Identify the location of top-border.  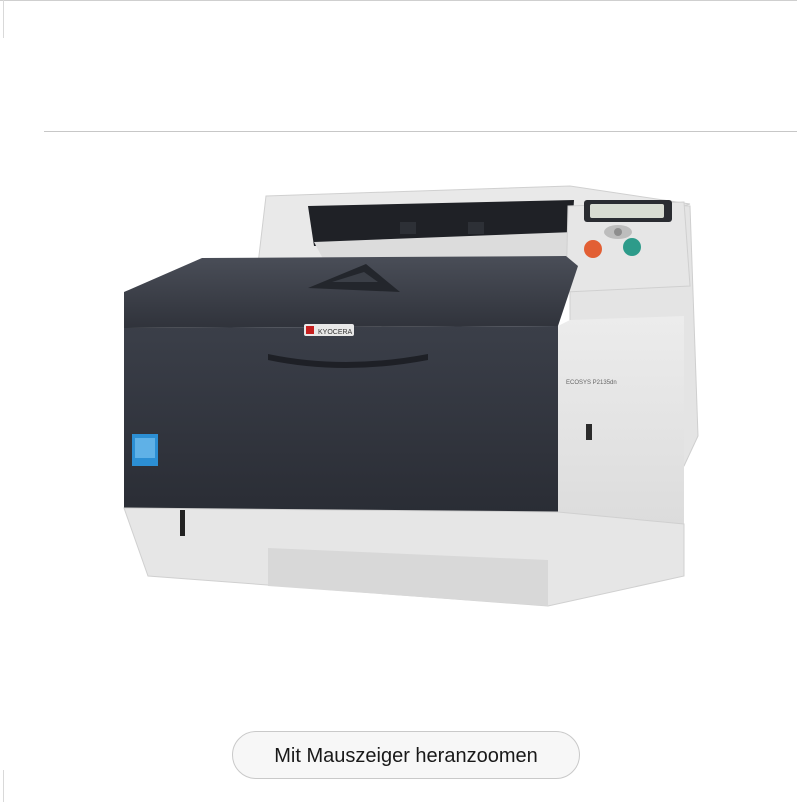
(398, 0).